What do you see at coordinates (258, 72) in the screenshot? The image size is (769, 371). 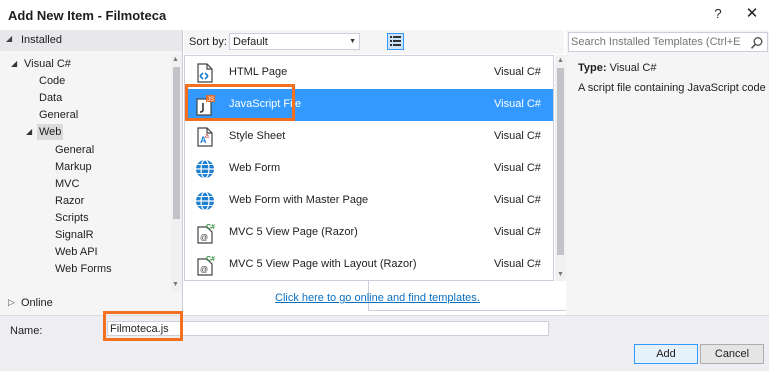 I see `template-name: HTML Page` at bounding box center [258, 72].